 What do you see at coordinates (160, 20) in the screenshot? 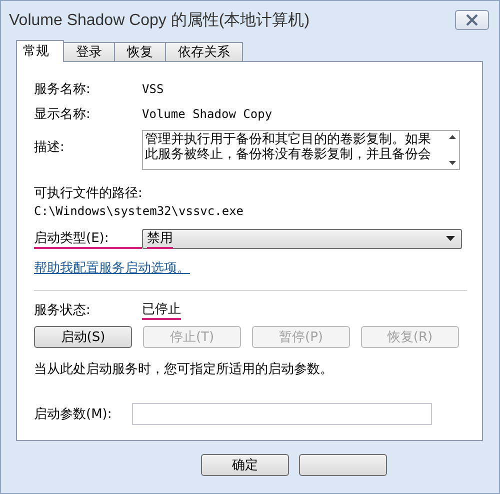
I see `window-title: Volume Shadow Copy 的属性(本地计算机)` at bounding box center [160, 20].